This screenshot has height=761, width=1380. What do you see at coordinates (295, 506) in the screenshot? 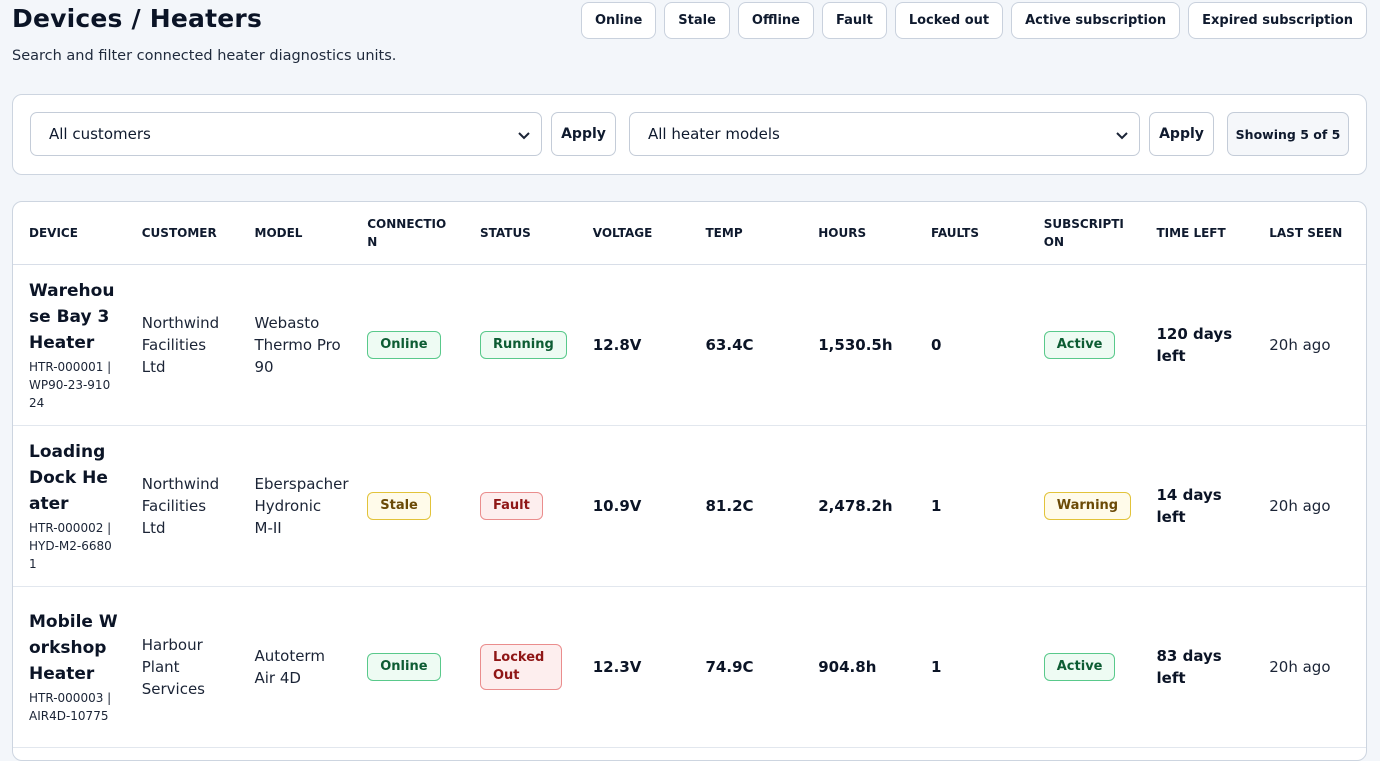
I see `model-cell: Eberspacher Hydronic M-II` at bounding box center [295, 506].